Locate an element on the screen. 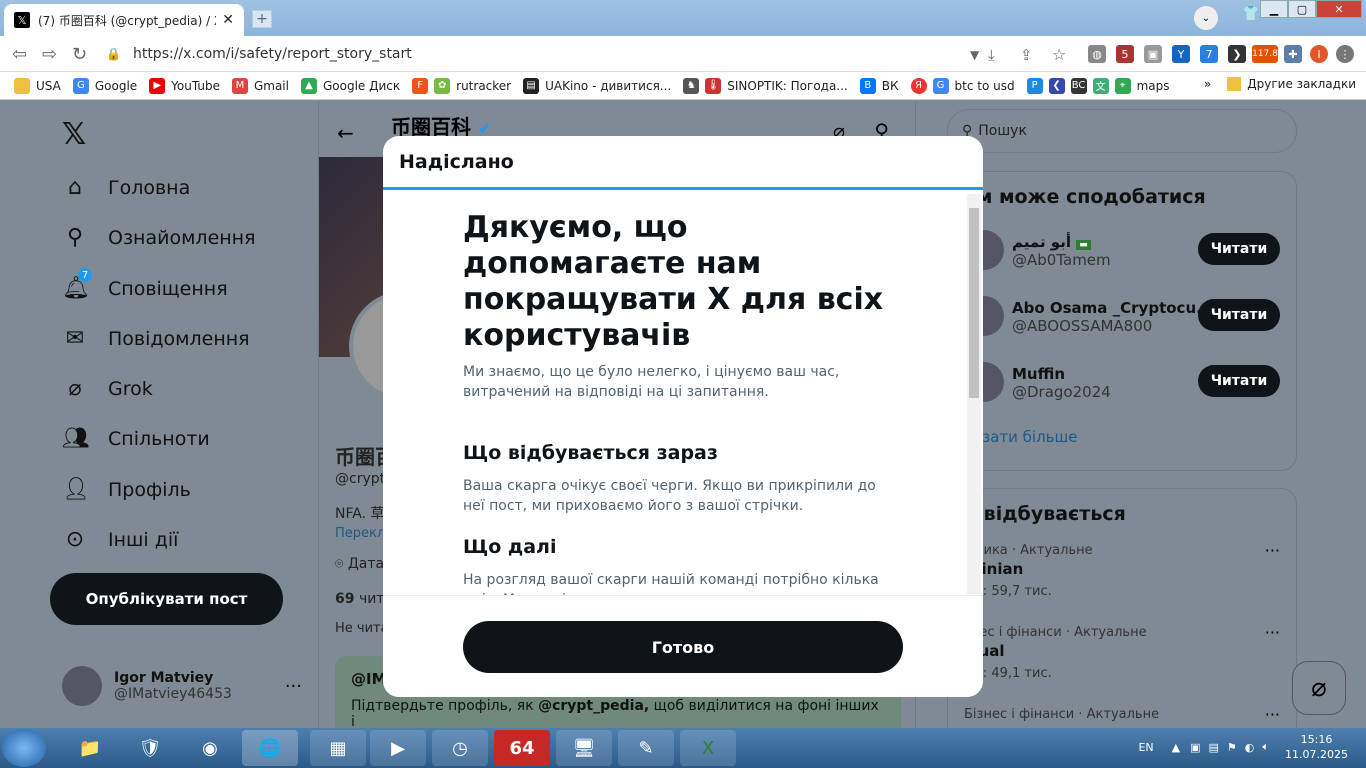 Image resolution: width=1366 pixels, height=768 pixels. trend-item: Бізнес і фінанси · Актуальне ··· is located at coordinates (1122, 713).